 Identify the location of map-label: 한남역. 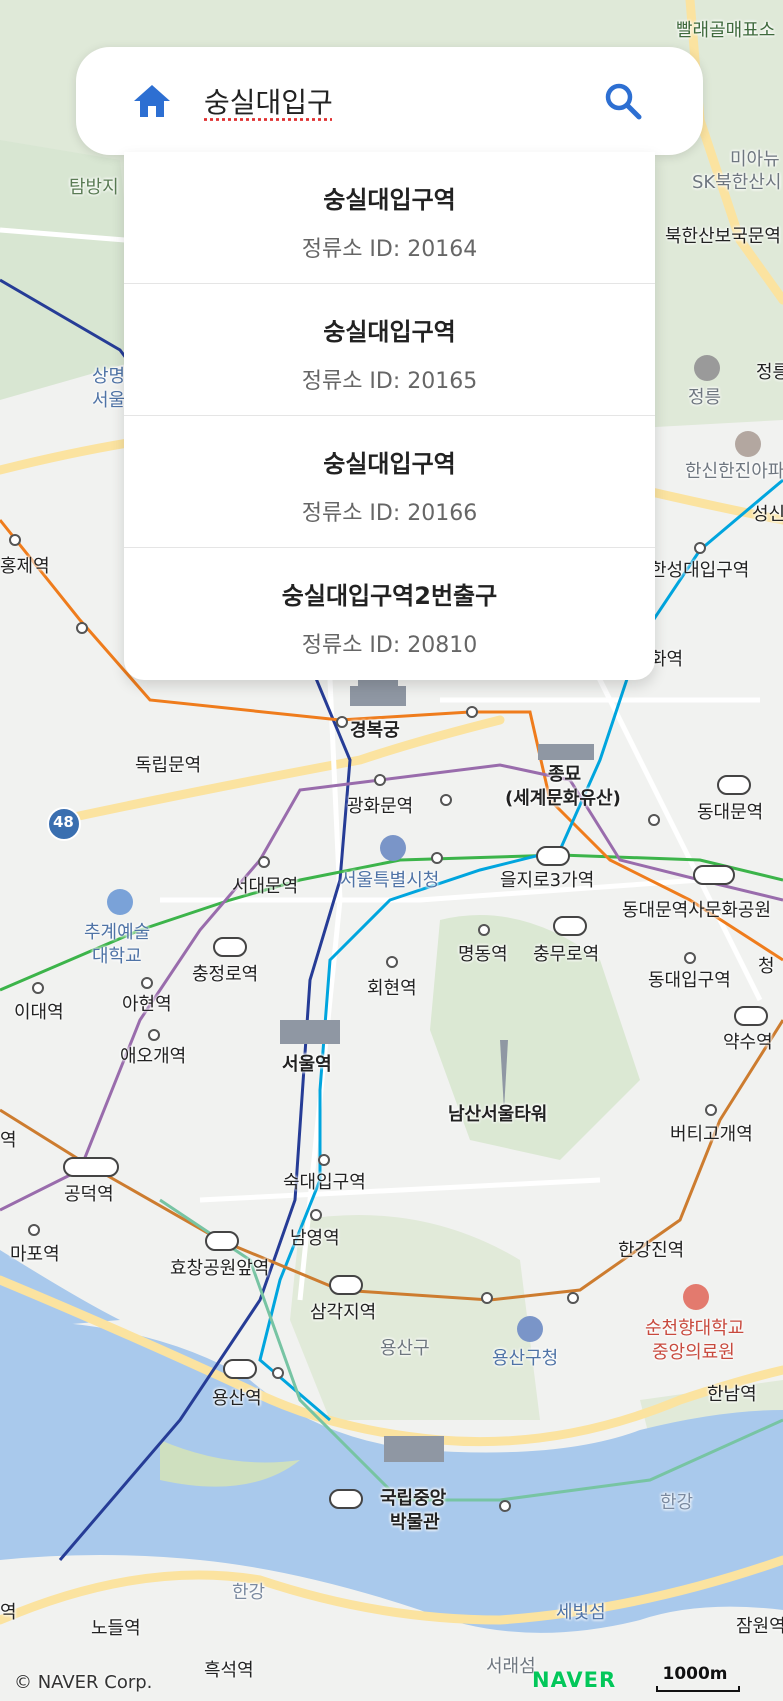
(732, 1394).